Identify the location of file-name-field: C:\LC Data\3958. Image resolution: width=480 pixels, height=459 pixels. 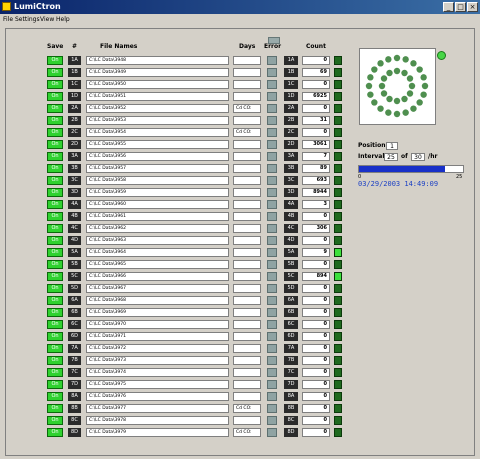
(157, 180).